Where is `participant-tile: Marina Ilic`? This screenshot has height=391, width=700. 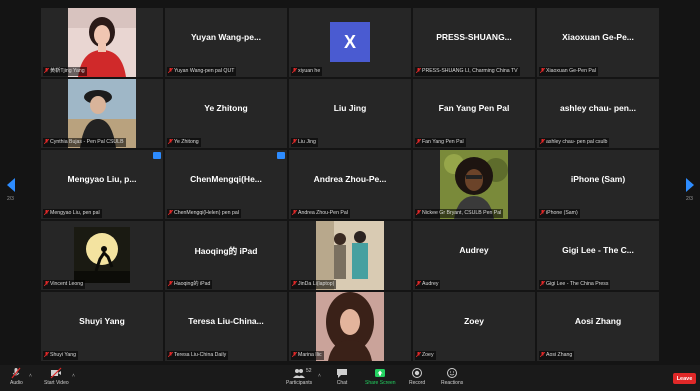
participant-tile: Marina Ilic is located at coordinates (350, 326).